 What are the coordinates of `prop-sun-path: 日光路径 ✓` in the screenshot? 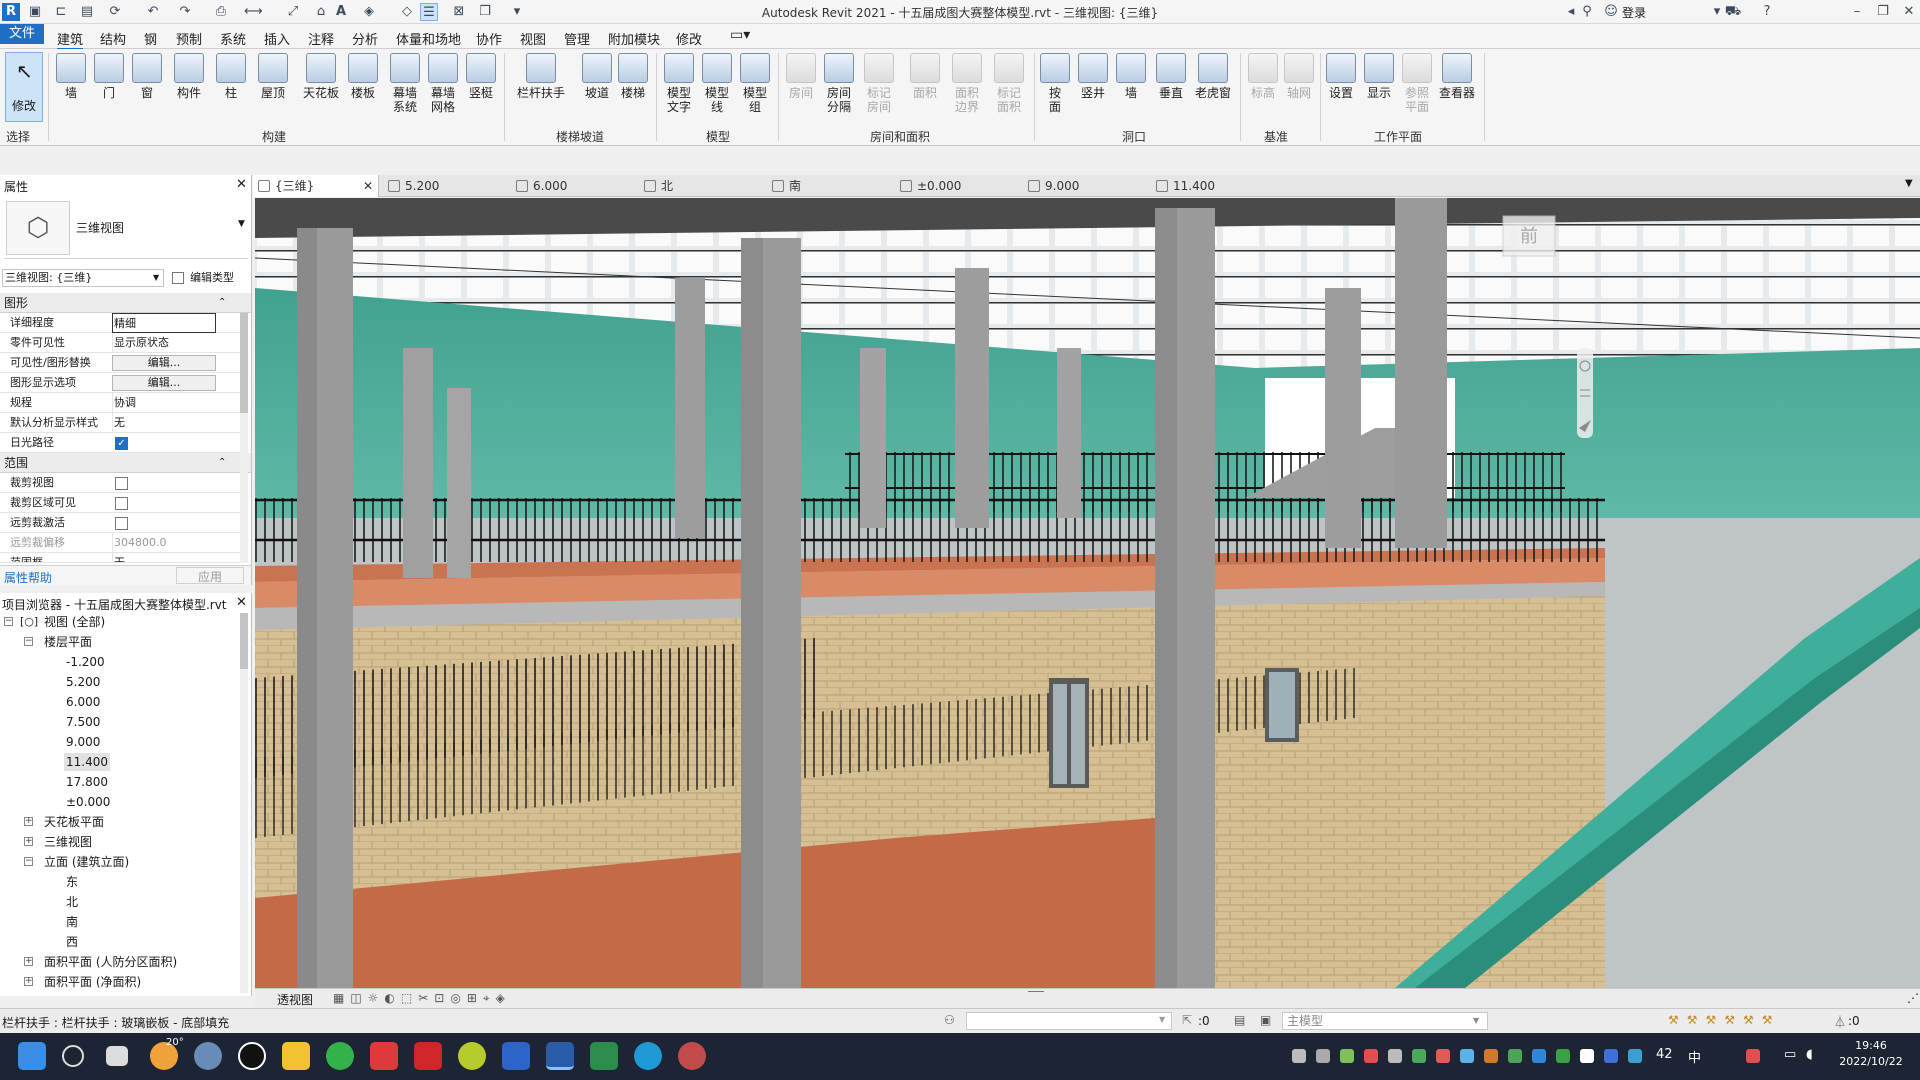 It's located at (120, 443).